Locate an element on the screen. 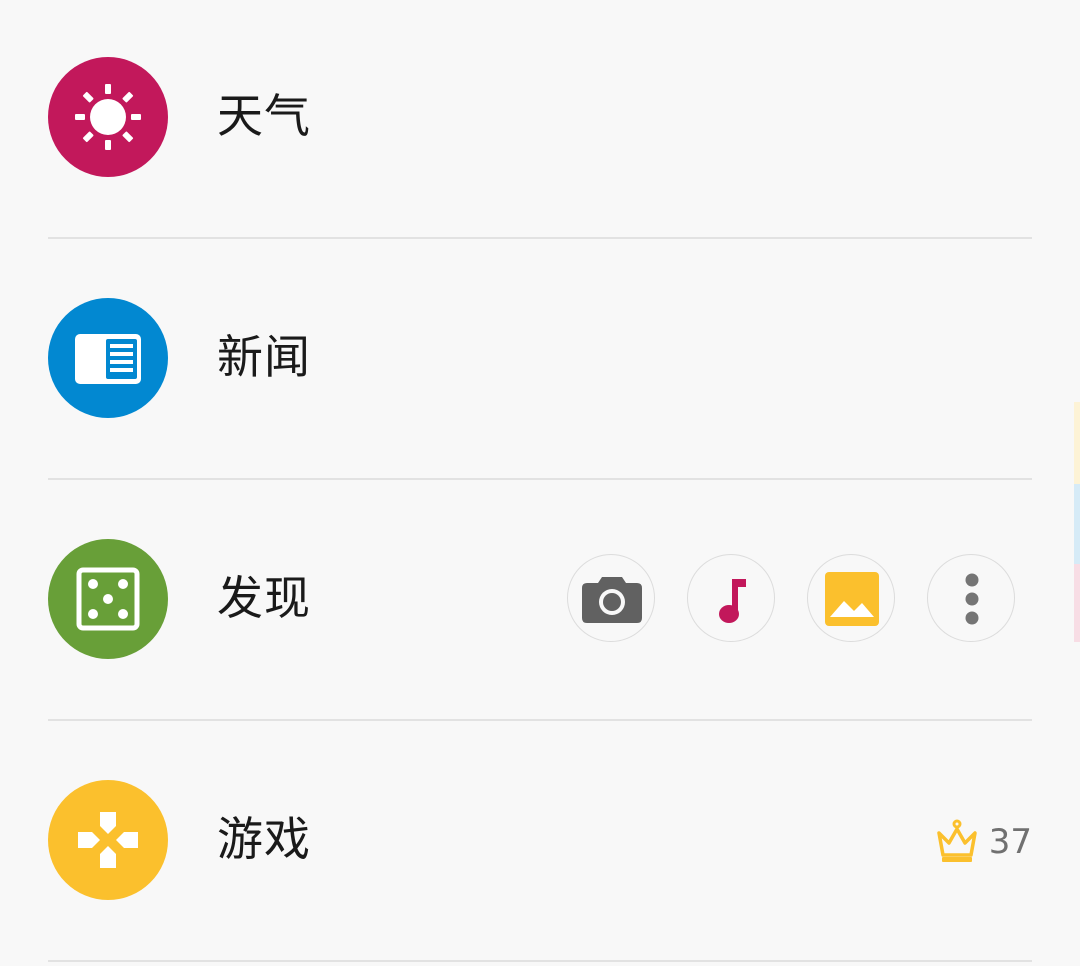 This screenshot has height=966, width=1080. newspaper-icon is located at coordinates (108, 358).